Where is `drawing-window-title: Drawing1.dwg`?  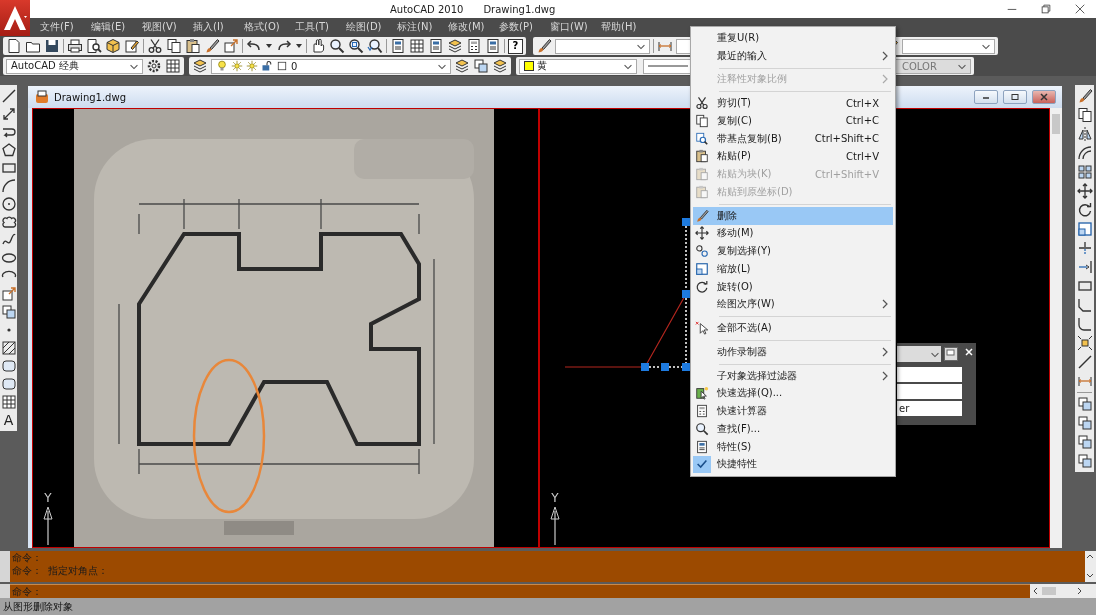
drawing-window-title: Drawing1.dwg is located at coordinates (90, 97).